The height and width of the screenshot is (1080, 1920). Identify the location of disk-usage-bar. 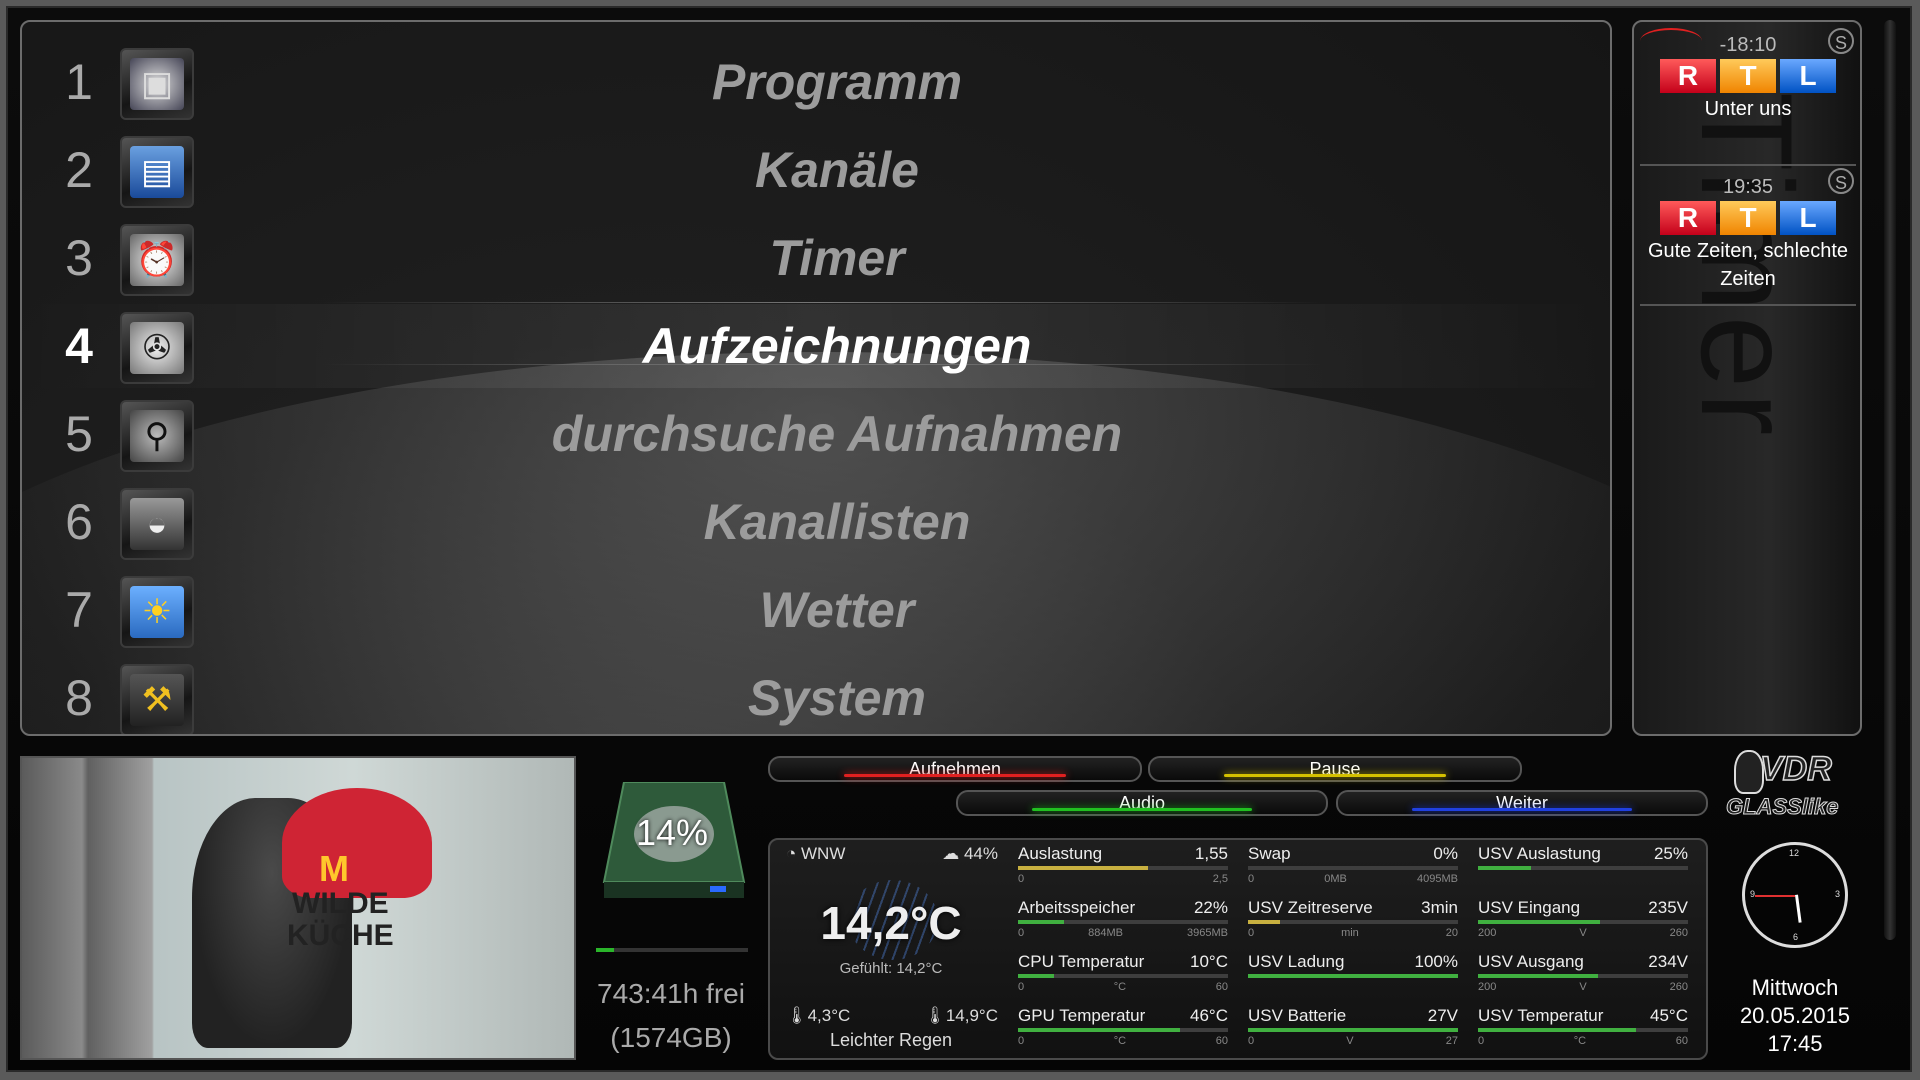
(672, 950).